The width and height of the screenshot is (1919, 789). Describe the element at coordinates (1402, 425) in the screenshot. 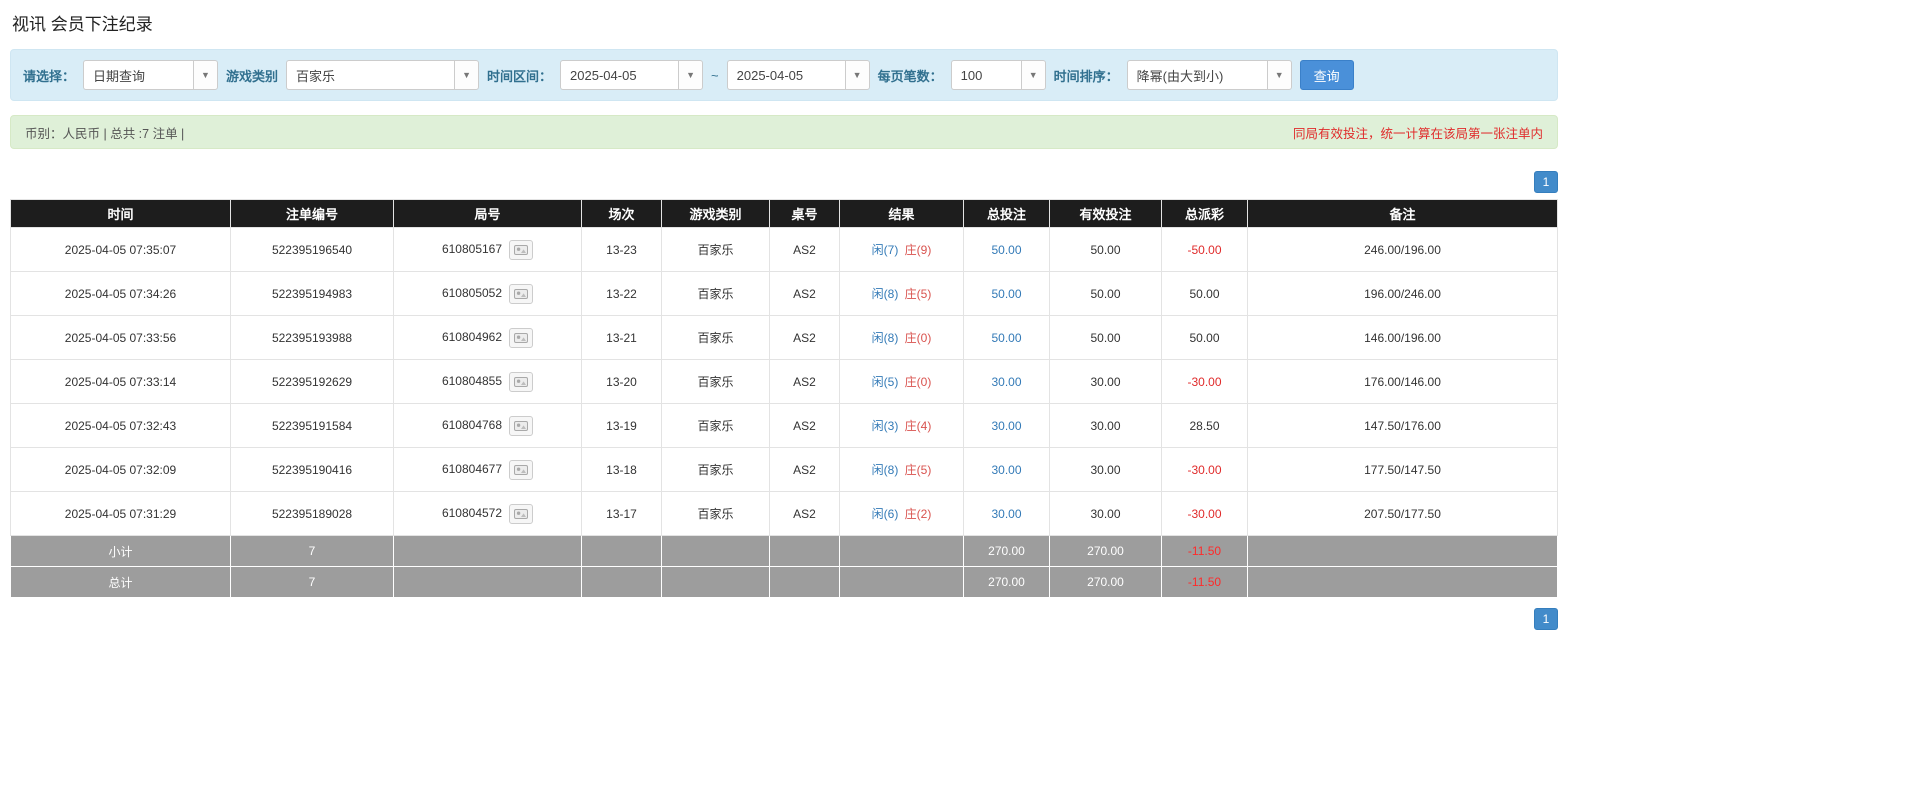

I see `cell-remark: 147.50/176.00` at that location.